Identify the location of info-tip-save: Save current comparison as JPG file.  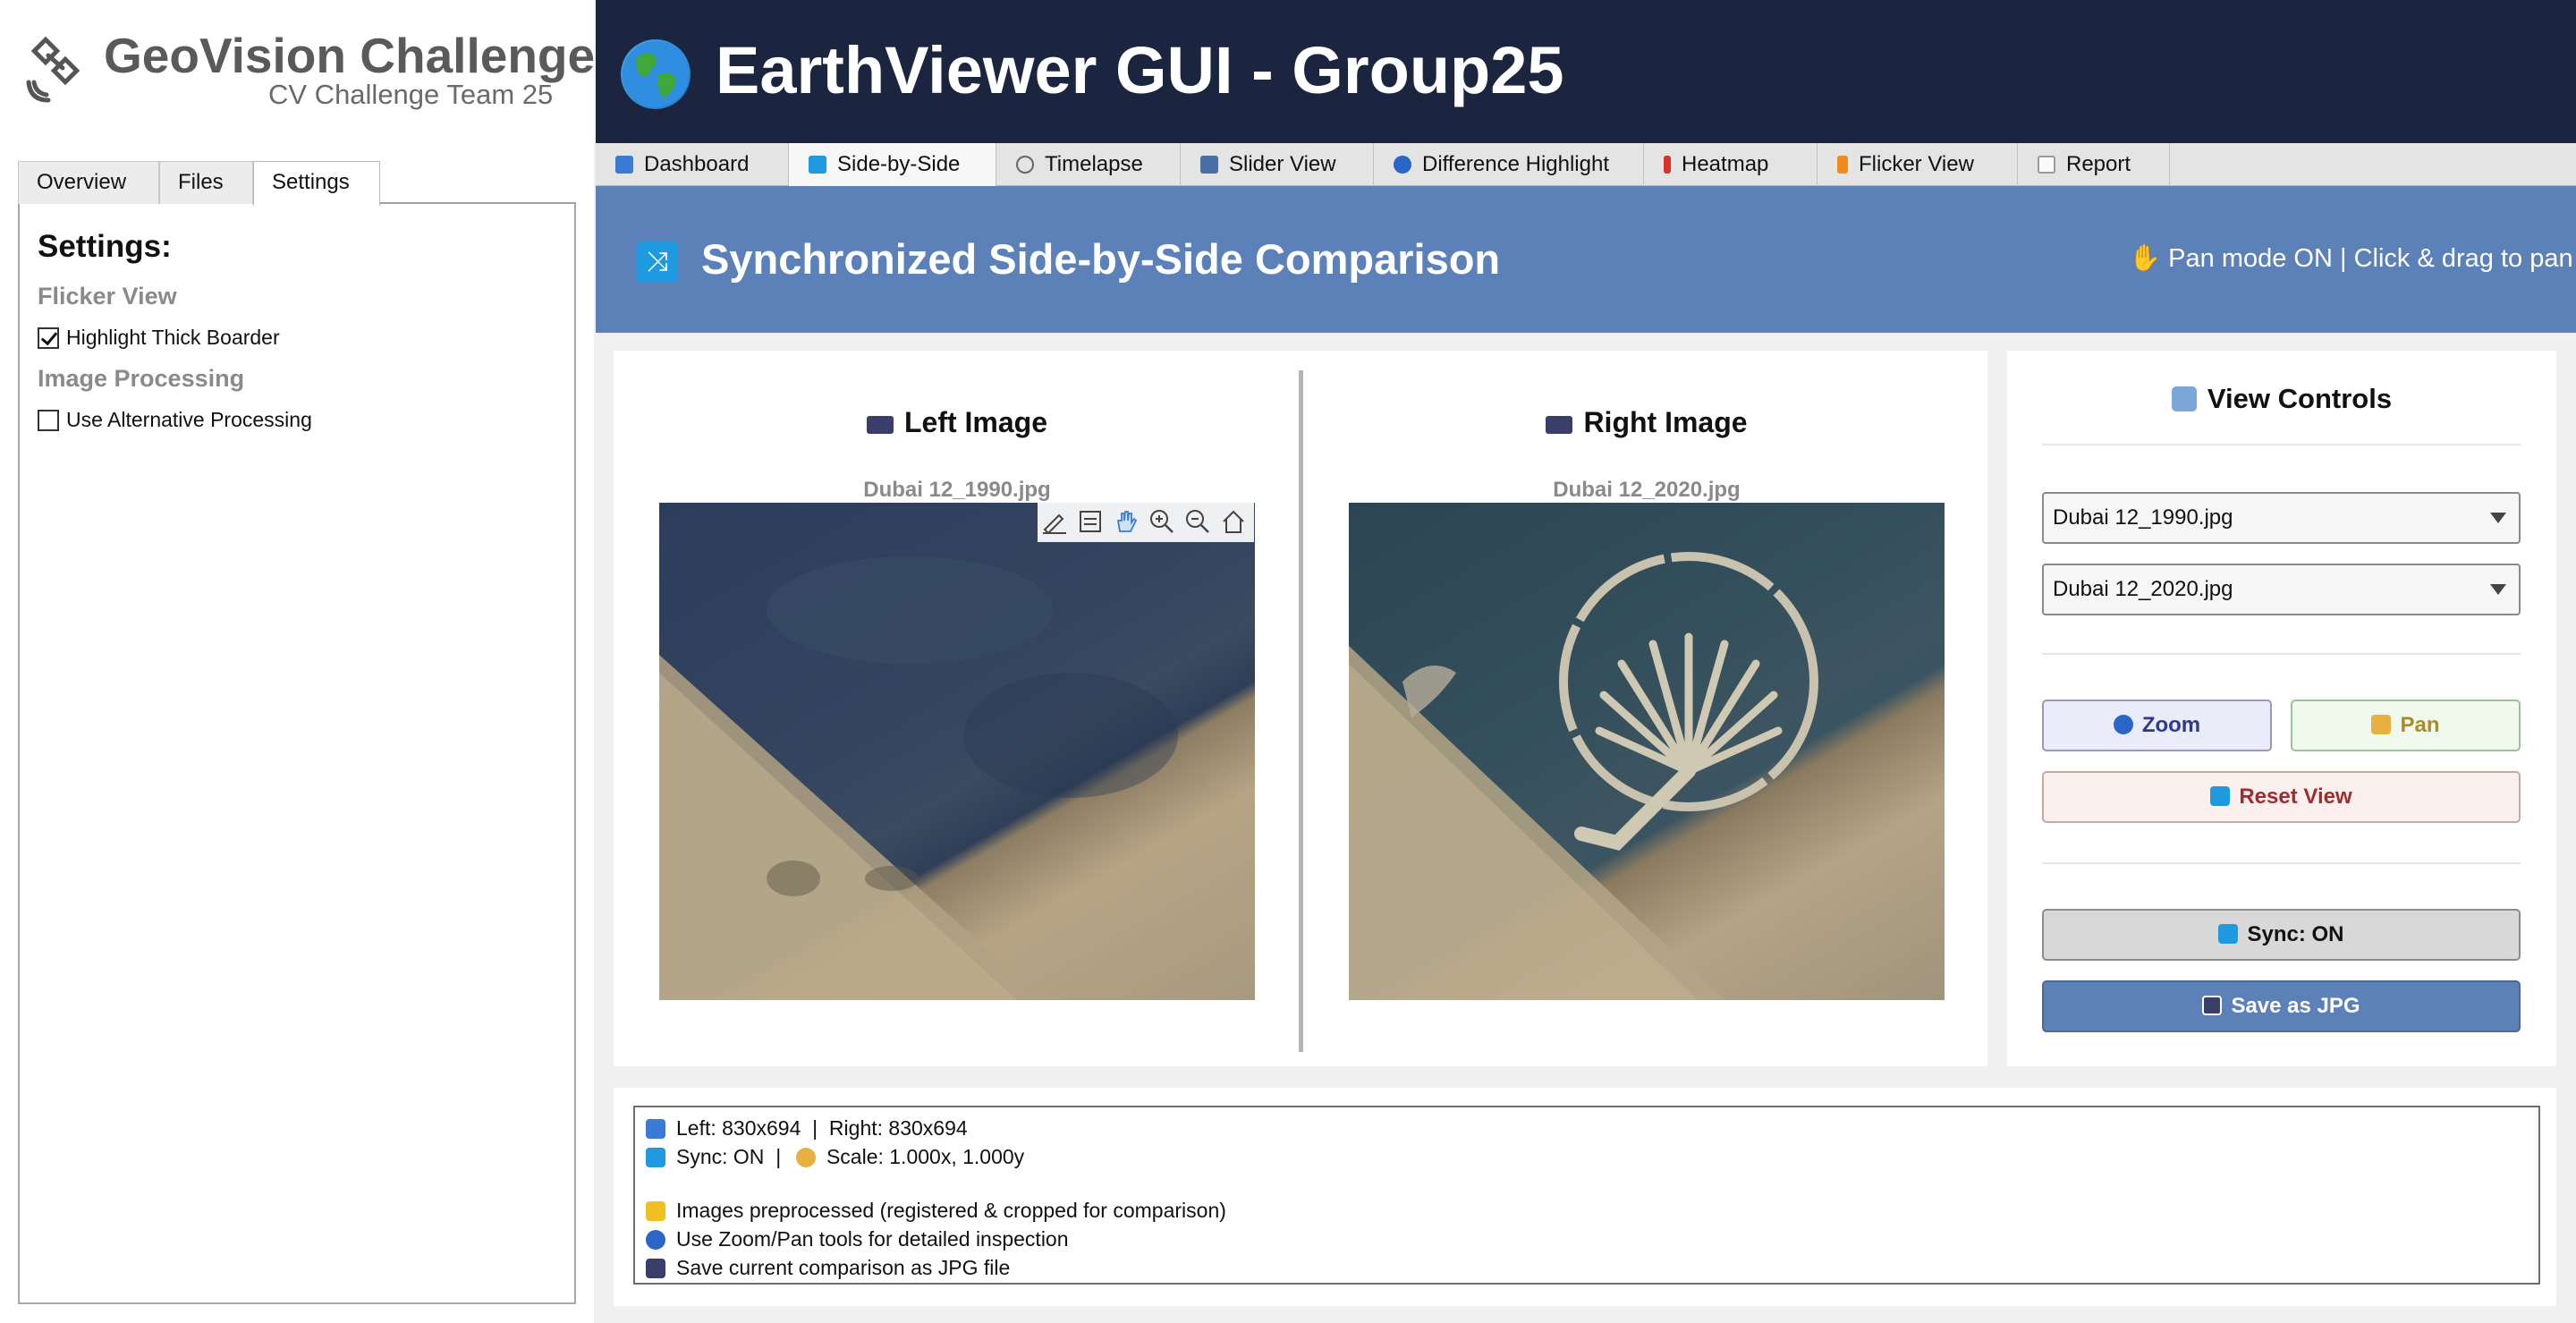
(828, 1268).